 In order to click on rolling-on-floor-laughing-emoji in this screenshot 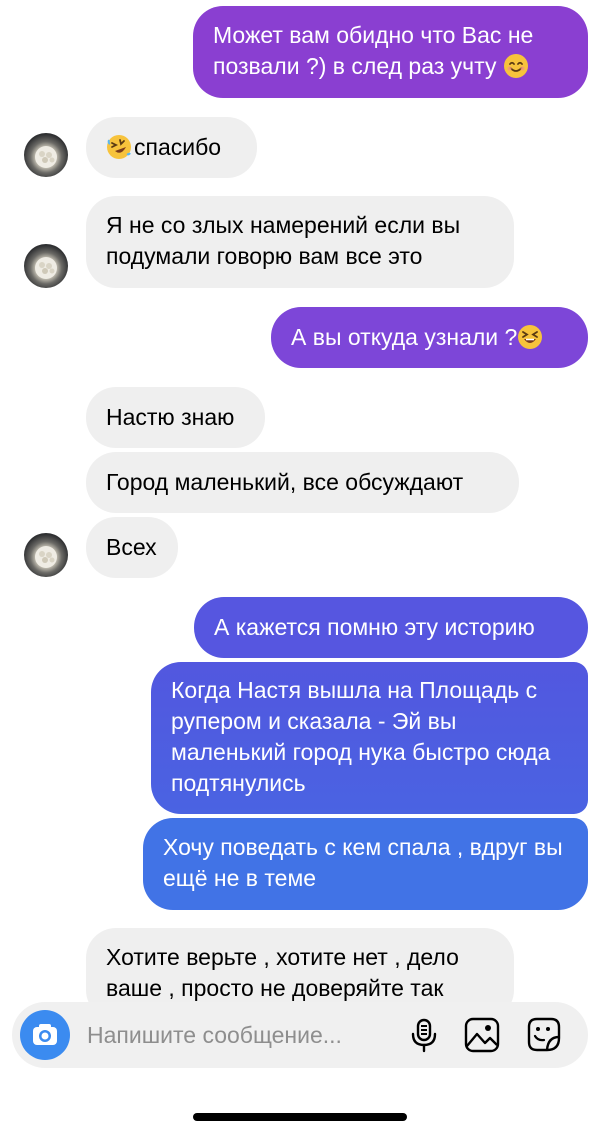, I will do `click(119, 147)`.